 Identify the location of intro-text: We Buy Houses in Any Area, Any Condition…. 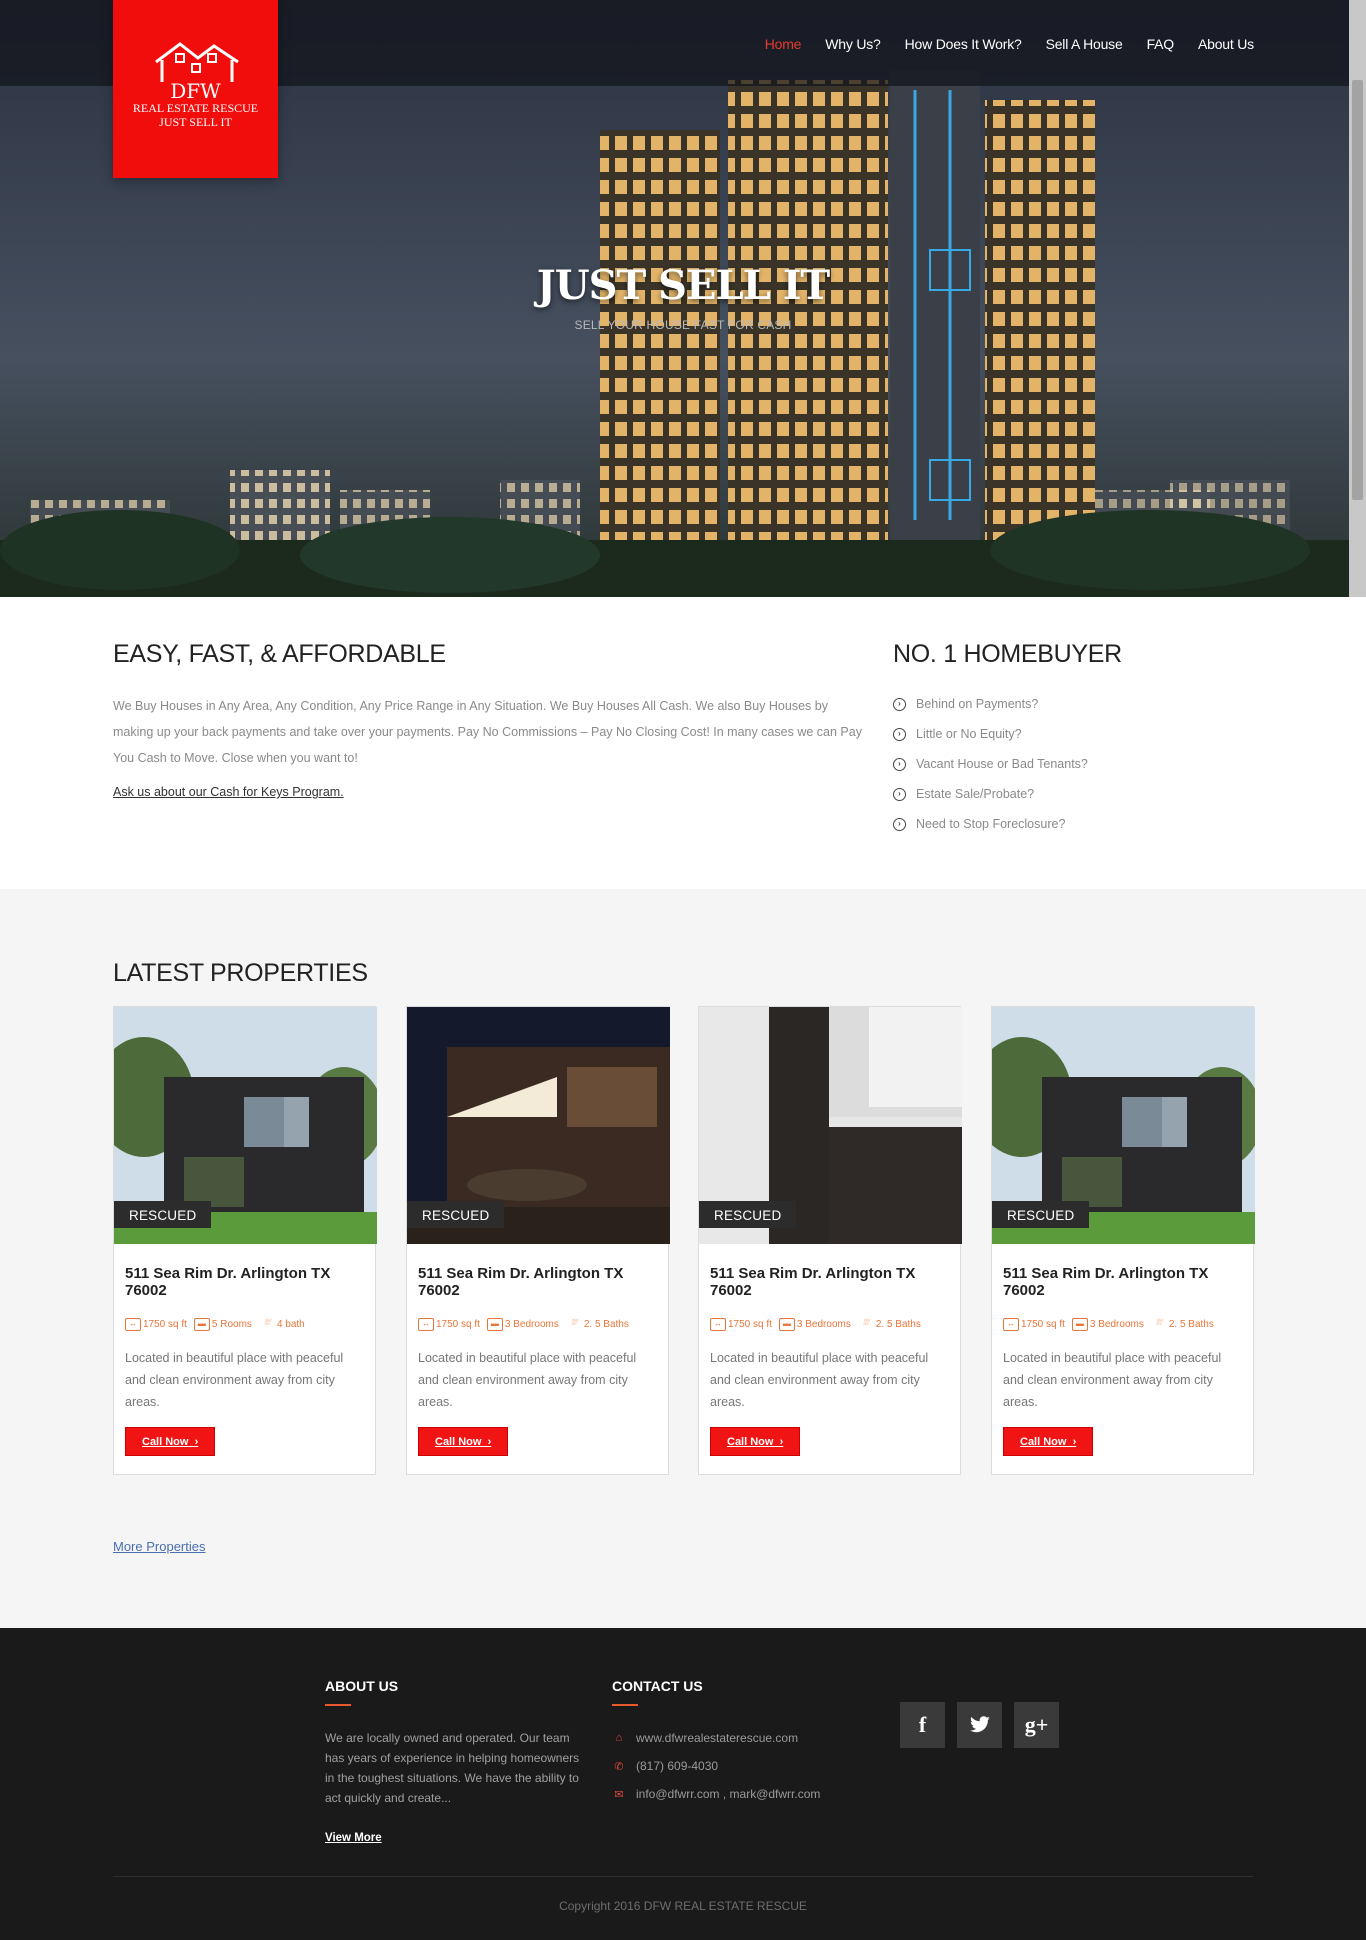
(487, 732).